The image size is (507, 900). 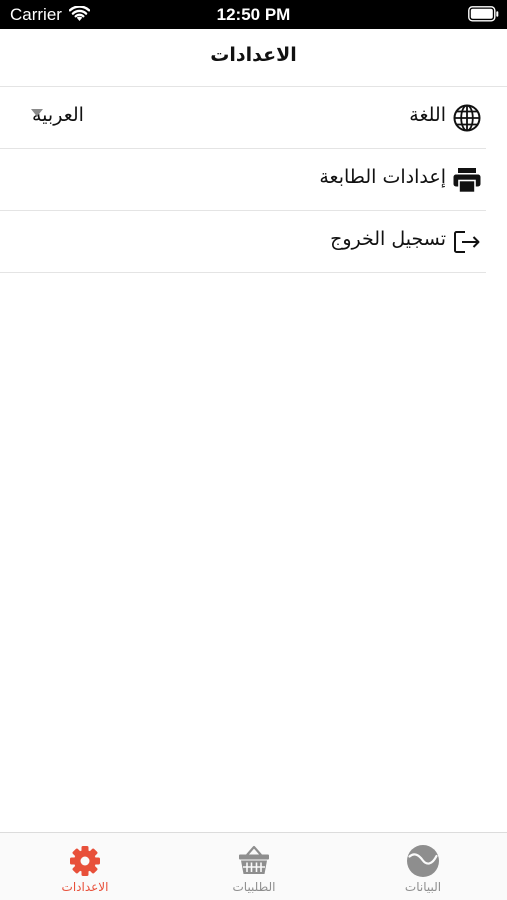 I want to click on basket-icon, so click(x=254, y=859).